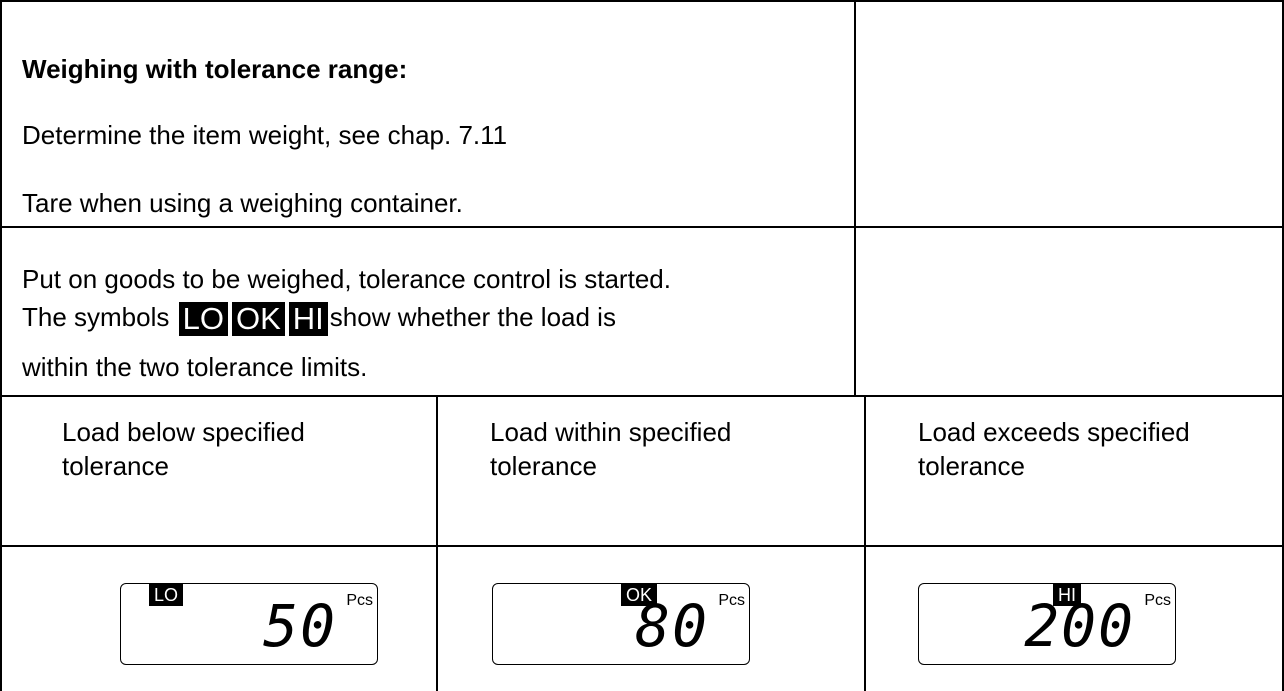 The image size is (1284, 691). I want to click on hi-symbol: HI, so click(308, 319).